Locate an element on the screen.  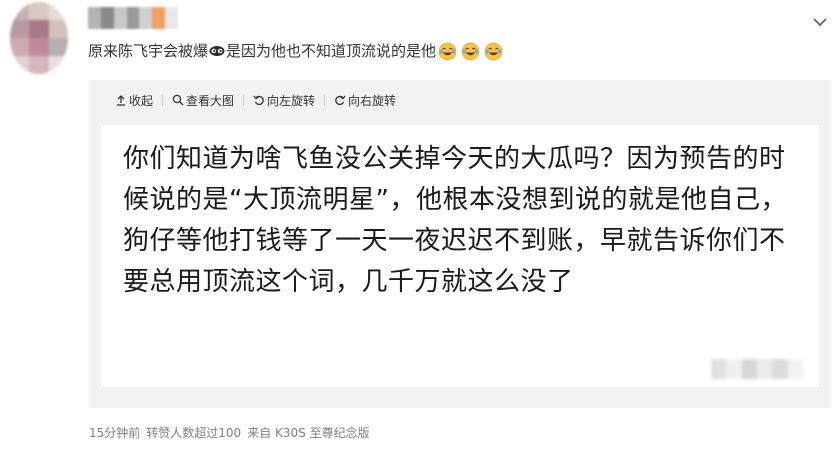
view-large-button: 查看大图 is located at coordinates (203, 100).